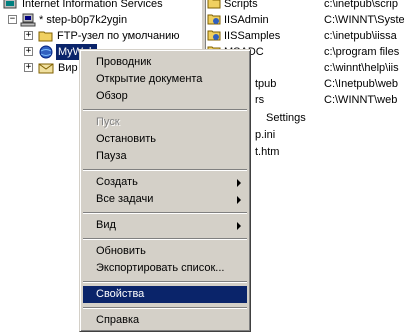 This screenshot has height=332, width=404. Describe the element at coordinates (305, 36) in the screenshot. I see `list-item: IISSamples c:\inetpub\iissa` at that location.